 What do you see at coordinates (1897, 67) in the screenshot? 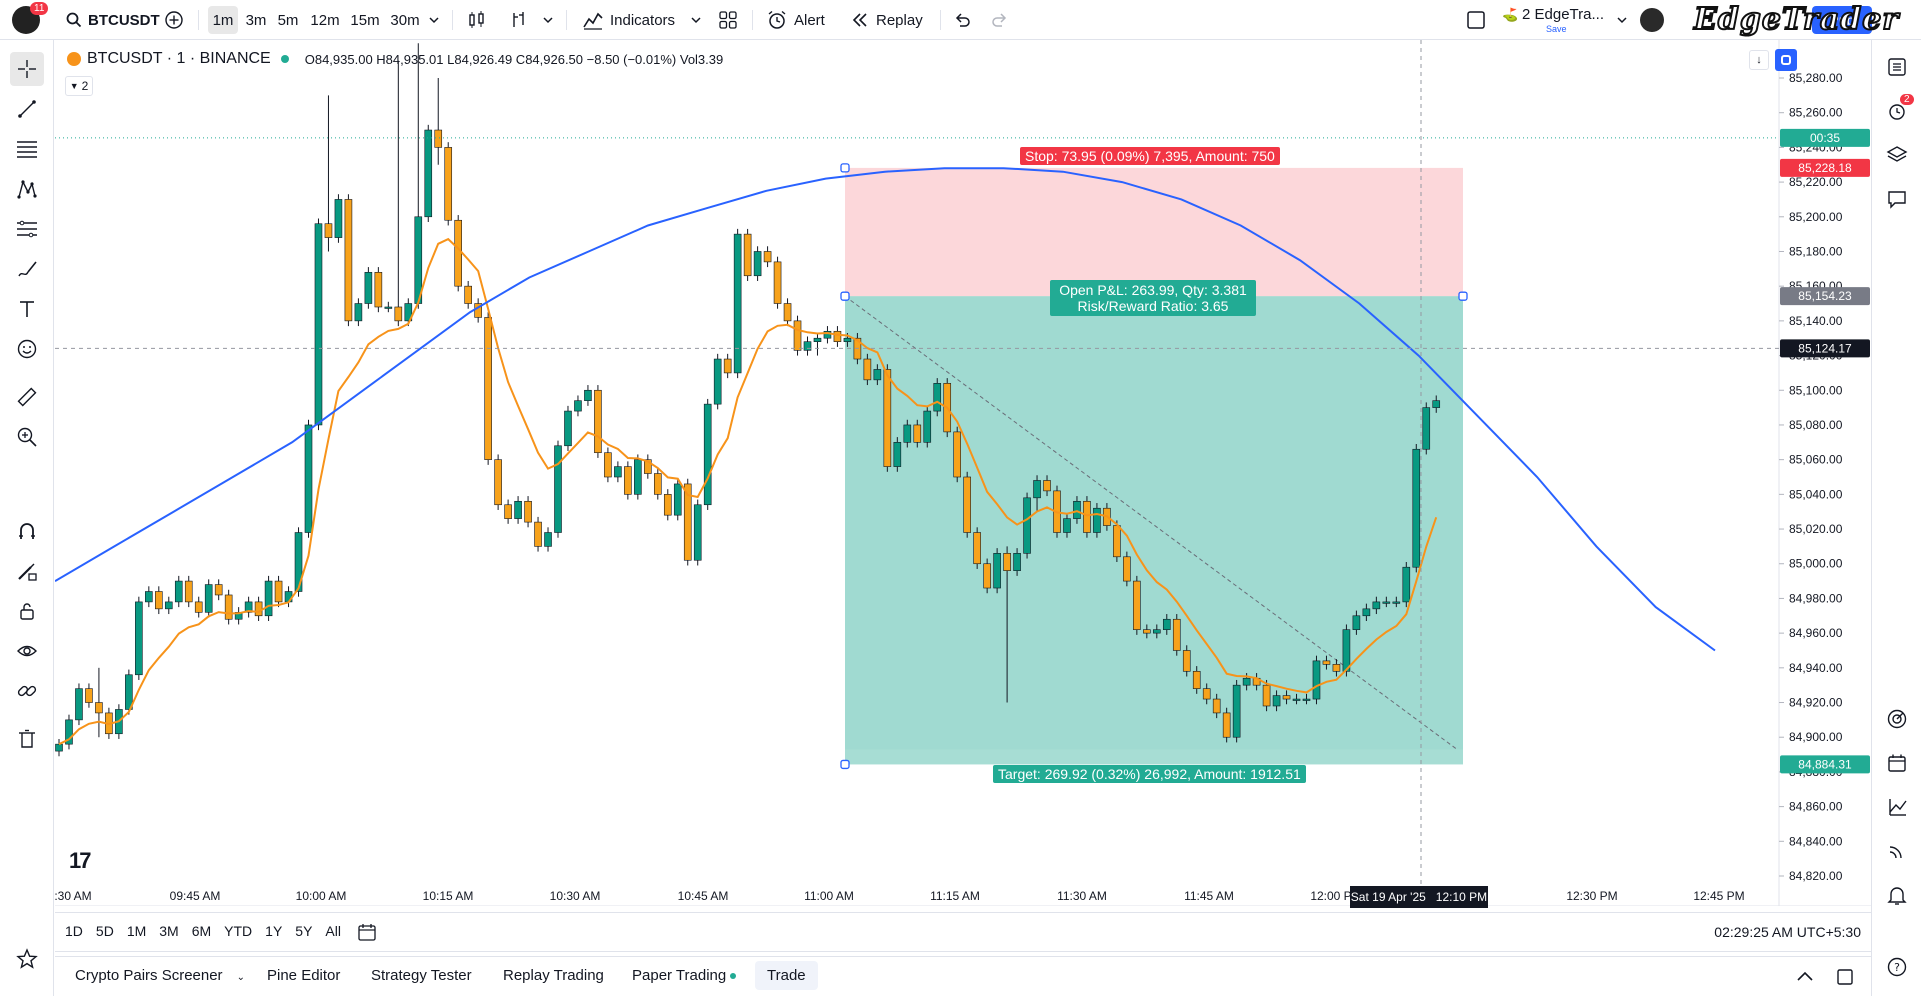
I see `watchlist-button` at bounding box center [1897, 67].